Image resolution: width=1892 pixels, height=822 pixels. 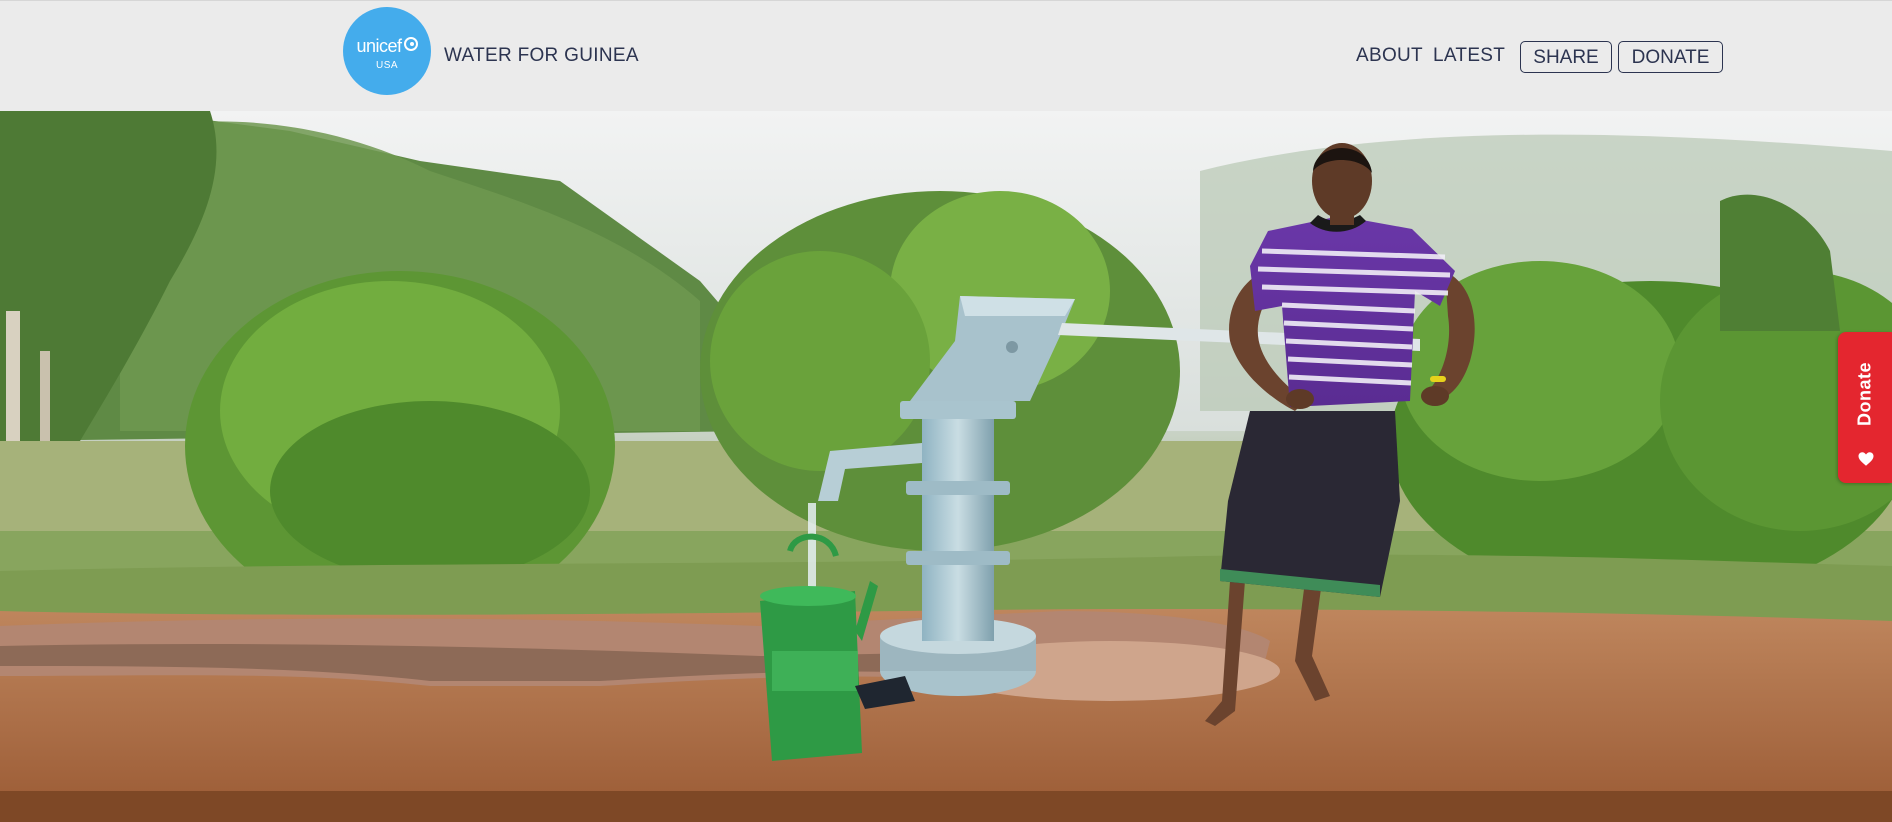 What do you see at coordinates (1566, 57) in the screenshot?
I see `share-button: SHARE` at bounding box center [1566, 57].